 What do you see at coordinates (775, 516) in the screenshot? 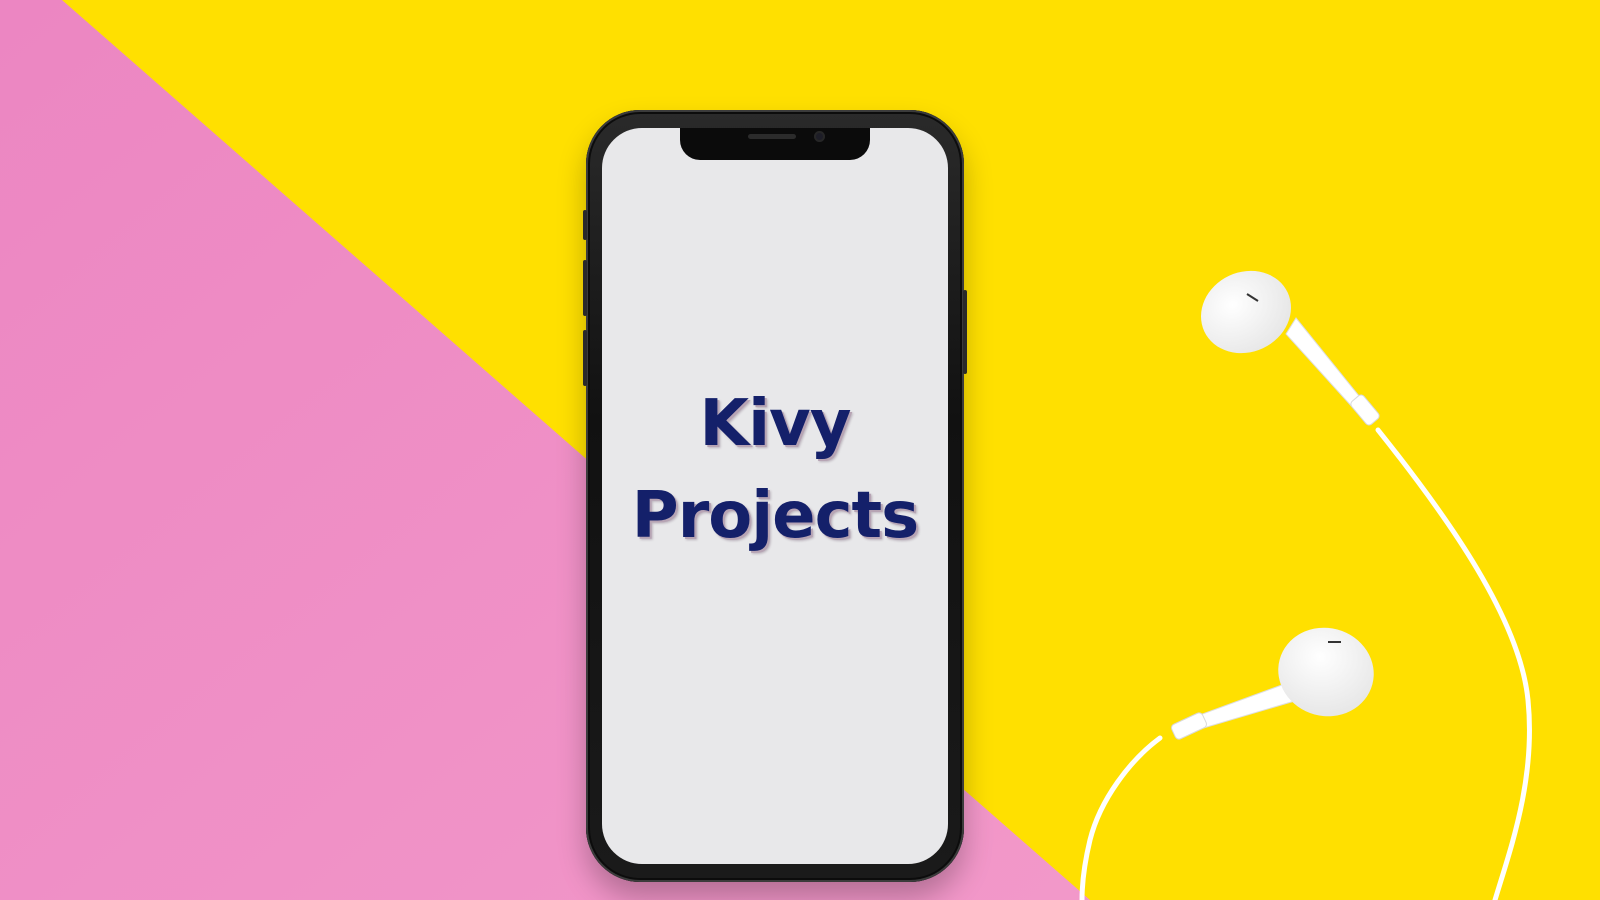
I see `title-line-2: Projects` at bounding box center [775, 516].